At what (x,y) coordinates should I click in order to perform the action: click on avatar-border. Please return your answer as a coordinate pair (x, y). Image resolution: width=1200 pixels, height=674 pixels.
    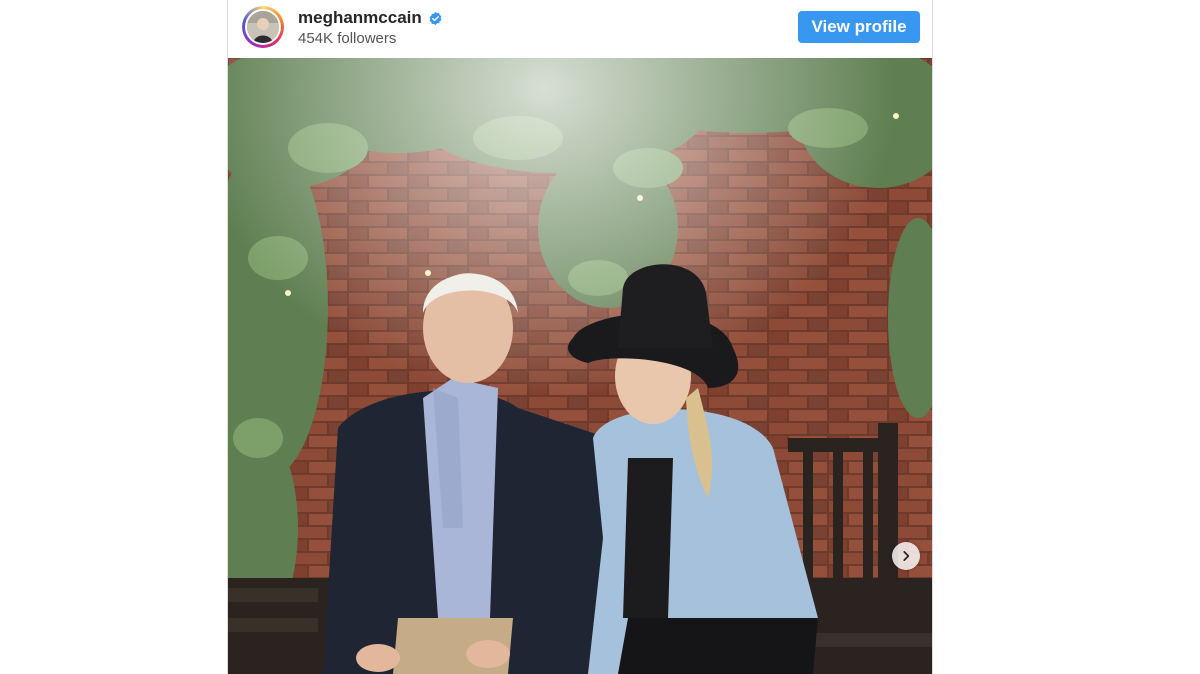
    Looking at the image, I should click on (263, 27).